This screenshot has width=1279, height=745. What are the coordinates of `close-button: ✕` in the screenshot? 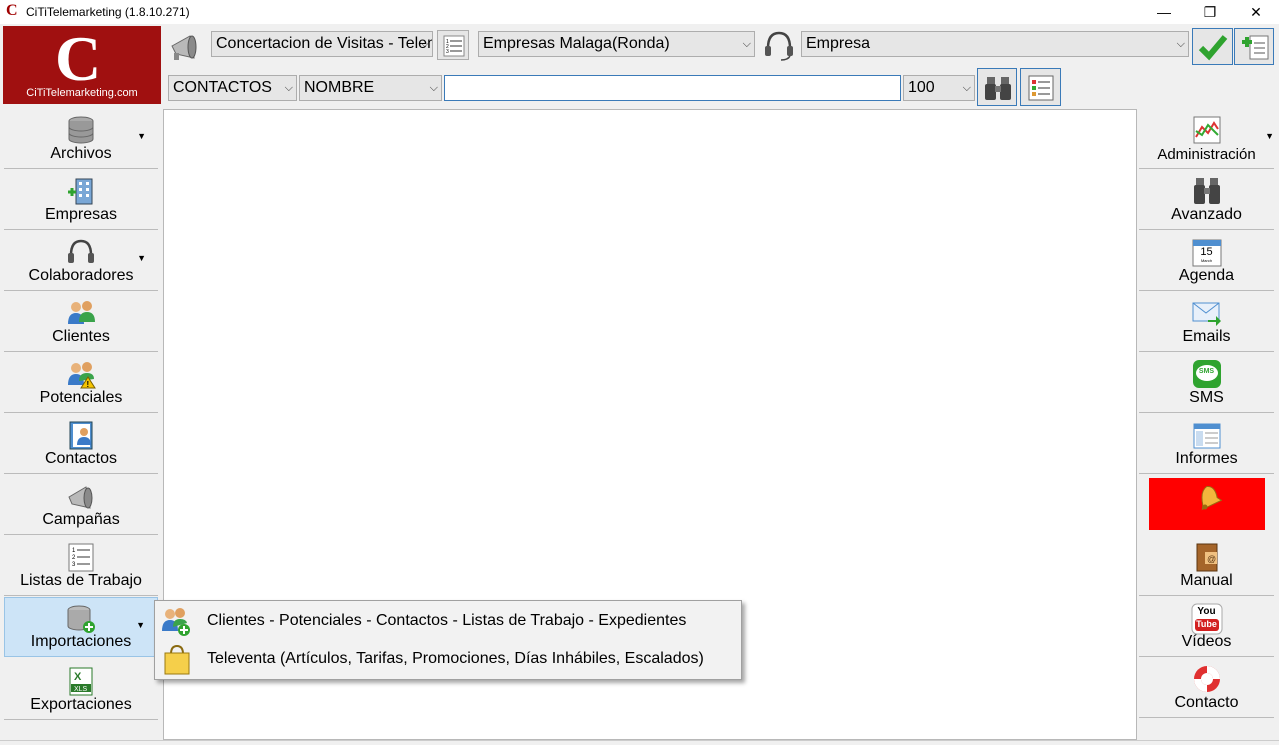 It's located at (1256, 12).